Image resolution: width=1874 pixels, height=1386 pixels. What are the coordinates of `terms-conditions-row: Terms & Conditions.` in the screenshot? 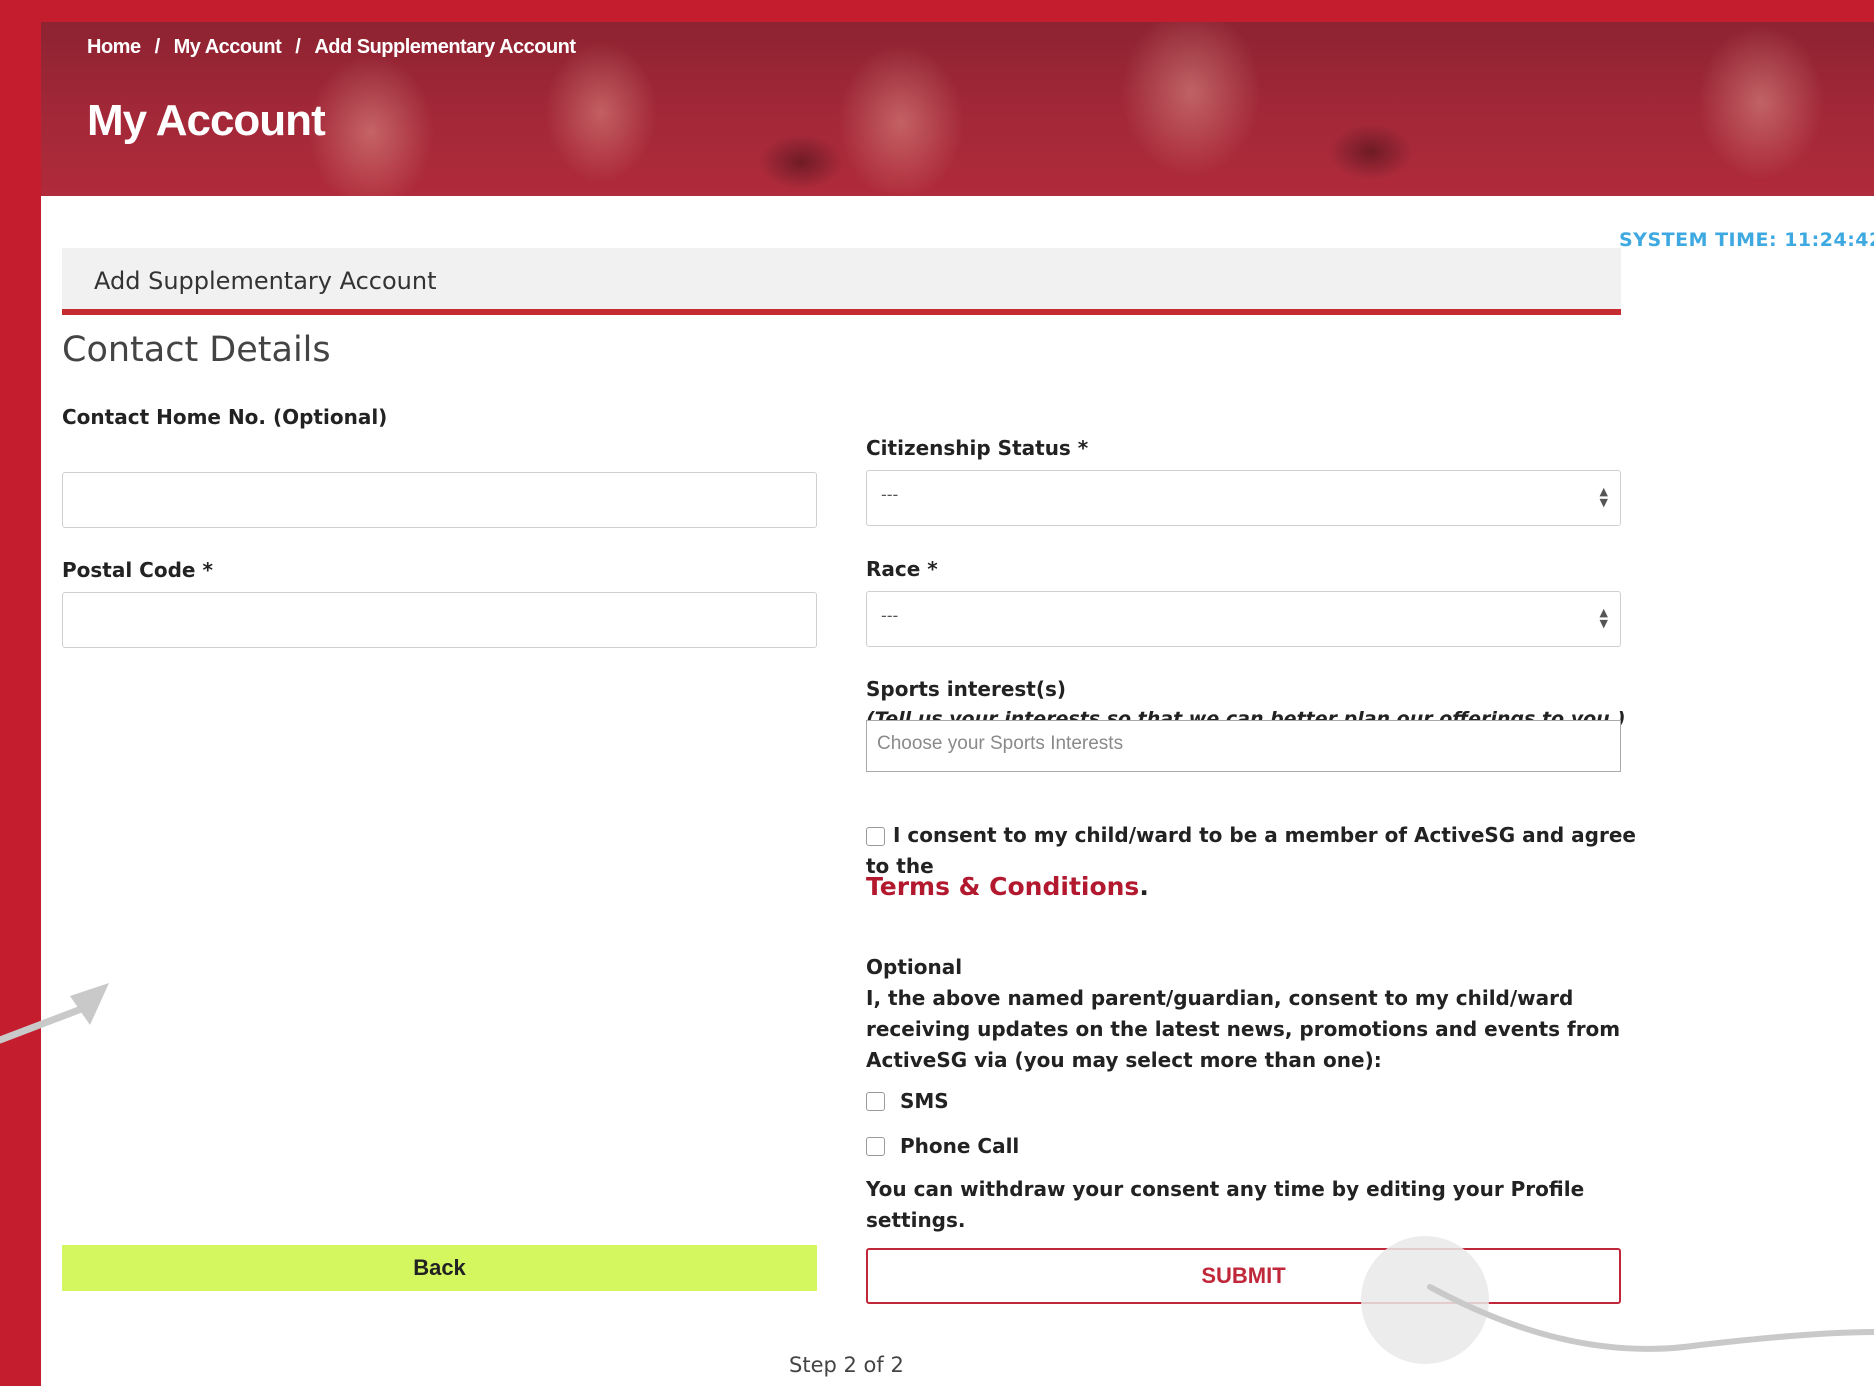 It's located at (1007, 886).